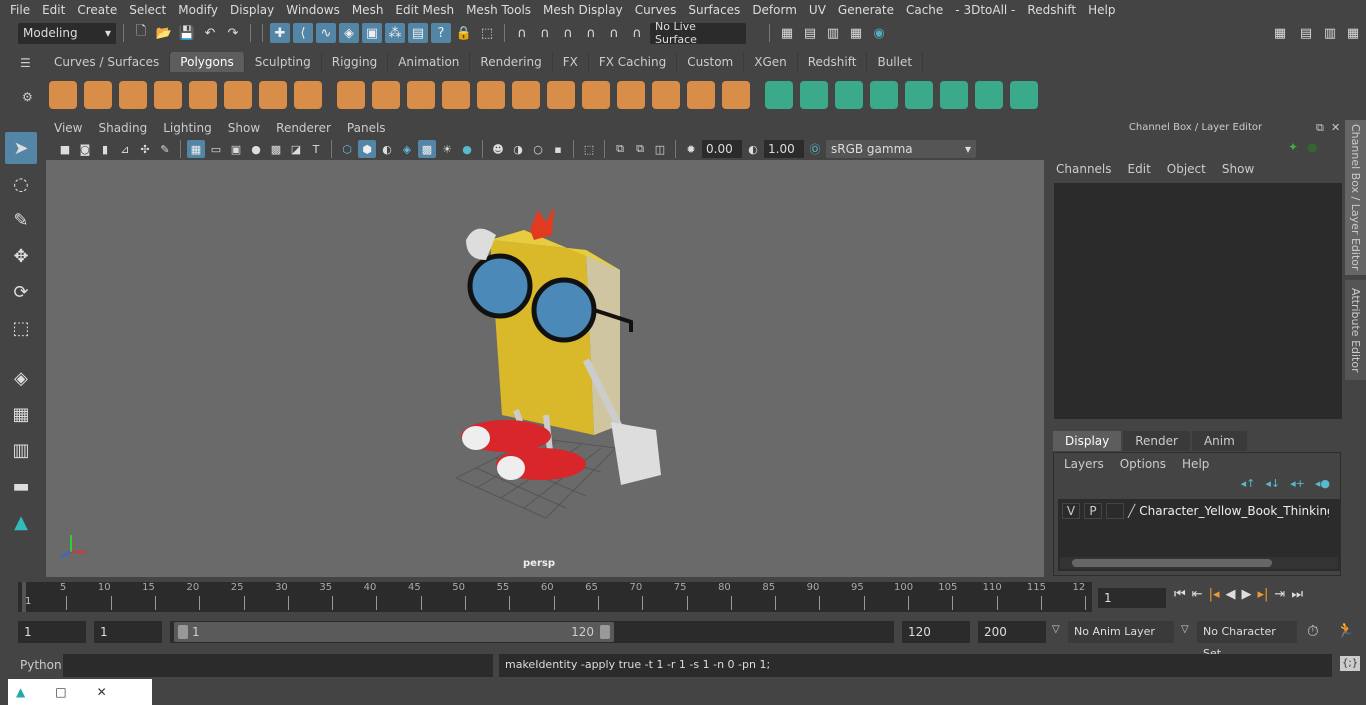 The height and width of the screenshot is (705, 1366). I want to click on select-hierarchy-icon: ✚, so click(280, 33).